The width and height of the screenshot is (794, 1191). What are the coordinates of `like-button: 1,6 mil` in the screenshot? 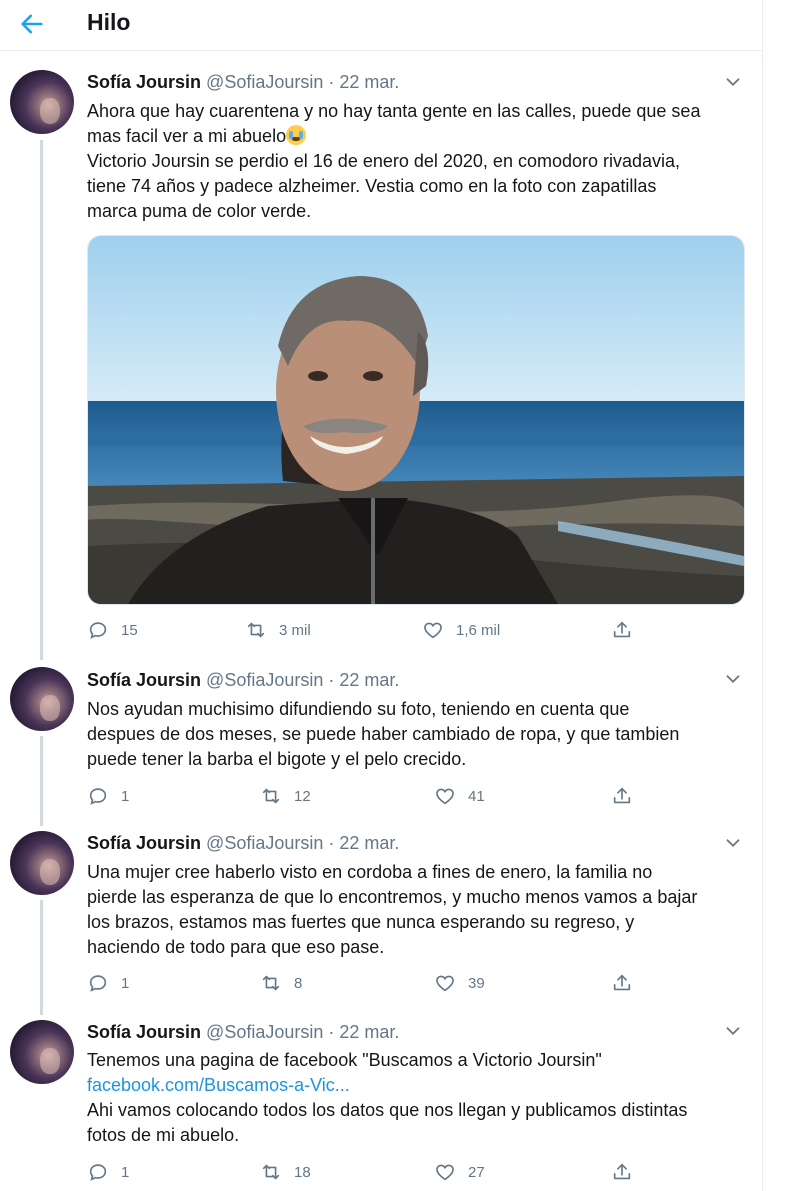 It's located at (461, 630).